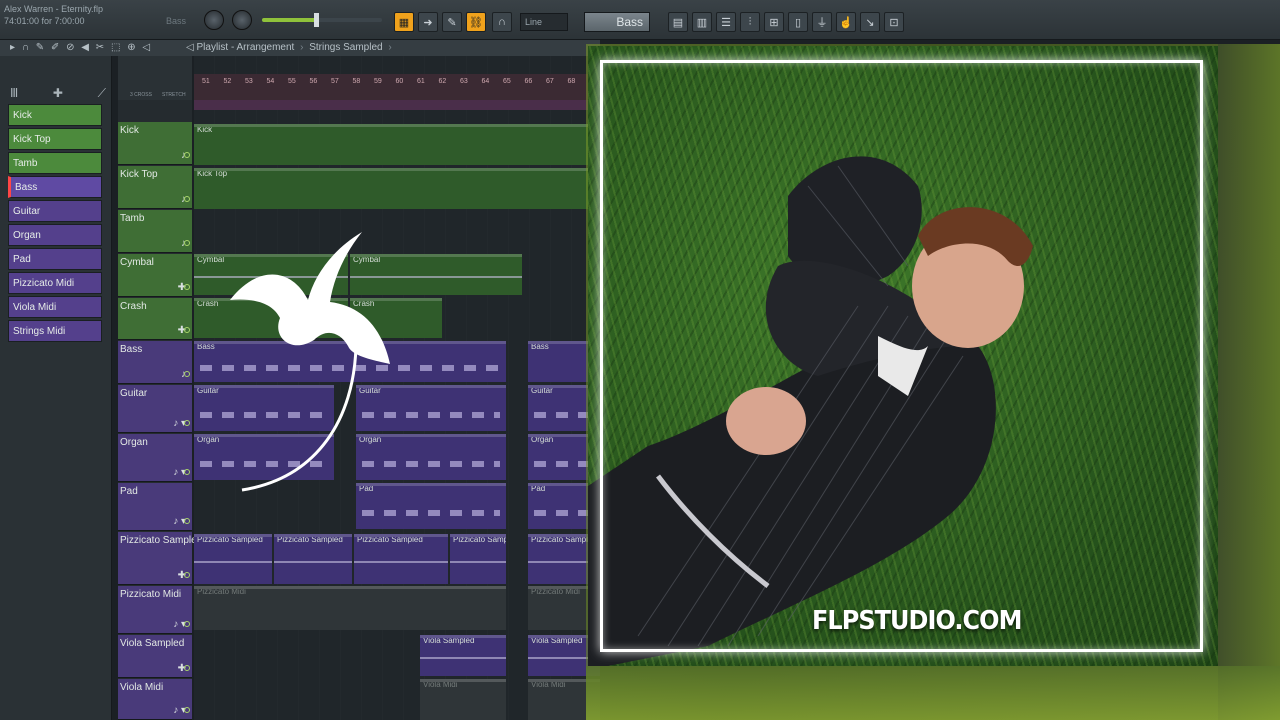  What do you see at coordinates (544, 22) in the screenshot?
I see `snap-select: Line` at bounding box center [544, 22].